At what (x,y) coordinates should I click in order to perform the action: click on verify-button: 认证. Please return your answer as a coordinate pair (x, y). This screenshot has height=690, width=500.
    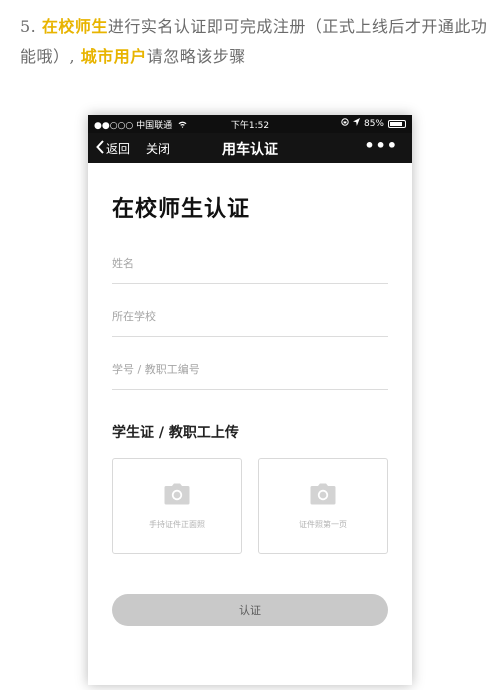
    Looking at the image, I should click on (250, 610).